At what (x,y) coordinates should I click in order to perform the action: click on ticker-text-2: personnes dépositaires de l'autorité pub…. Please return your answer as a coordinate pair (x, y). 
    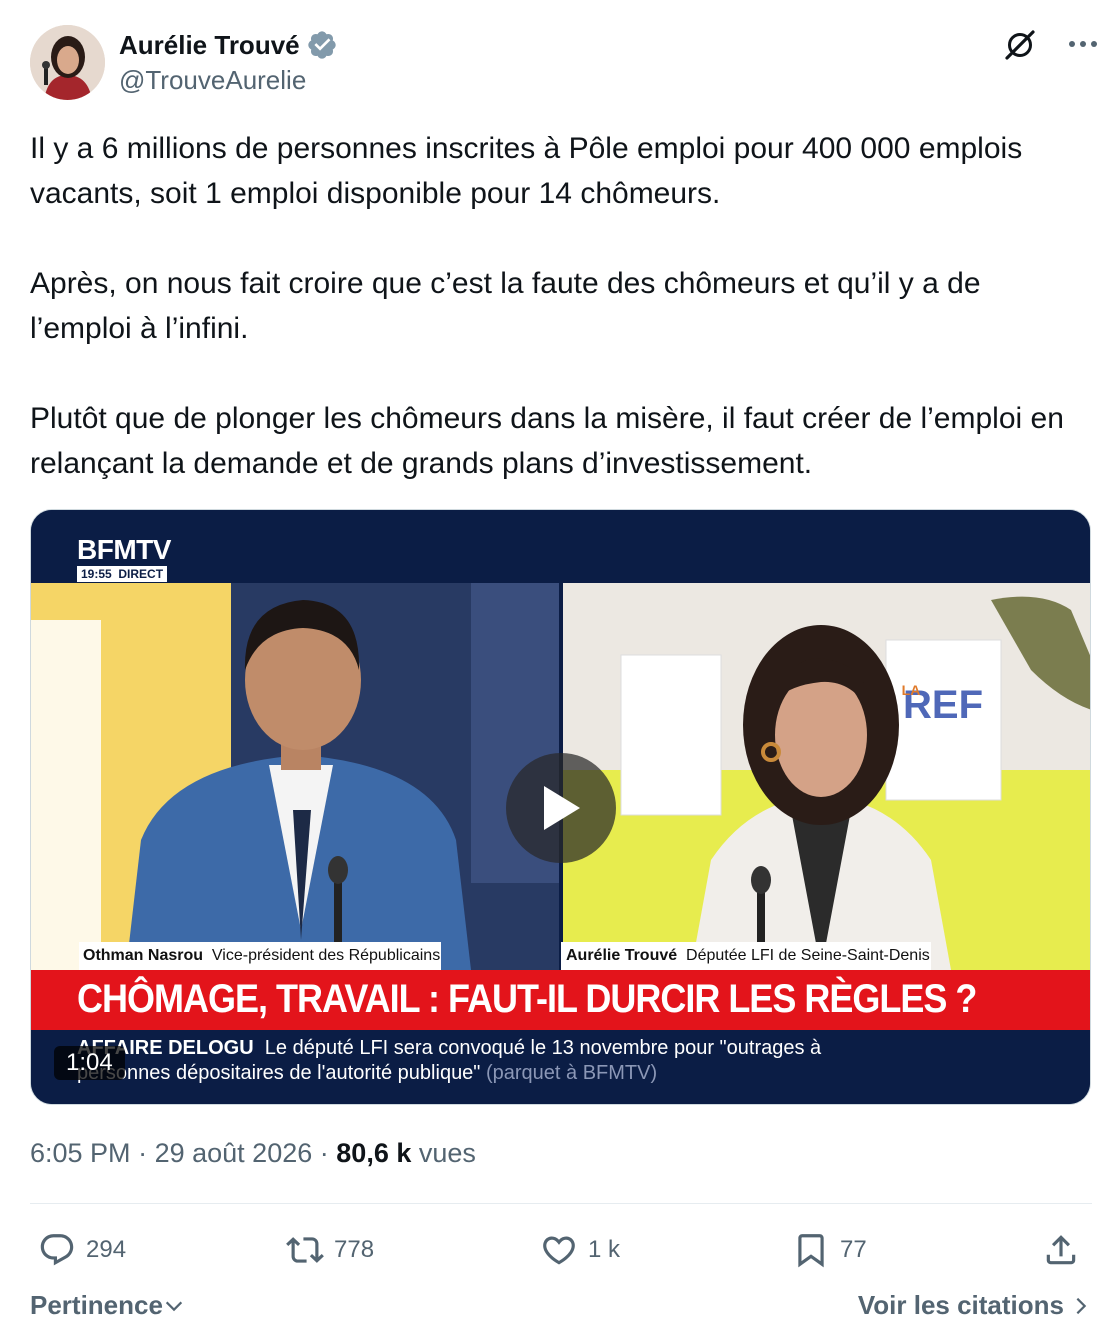
    Looking at the image, I should click on (279, 1073).